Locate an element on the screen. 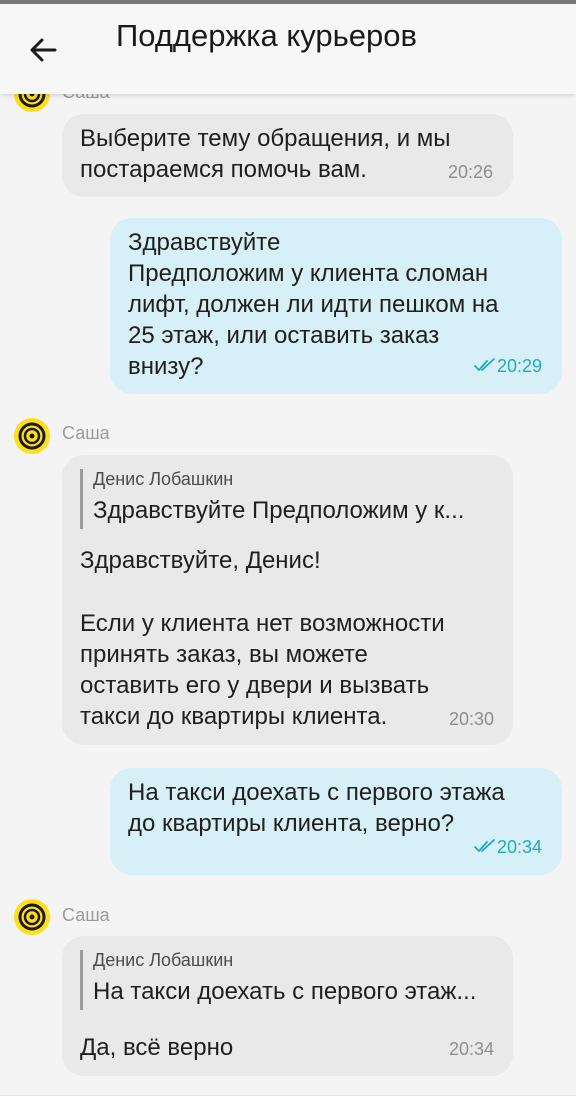  message-time: 20:30 is located at coordinates (472, 719).